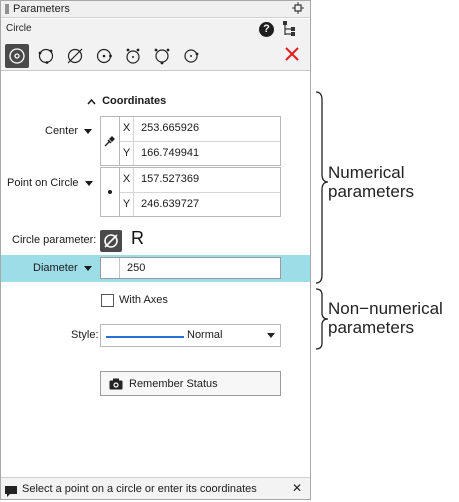  I want to click on diameter-field: 250, so click(190, 268).